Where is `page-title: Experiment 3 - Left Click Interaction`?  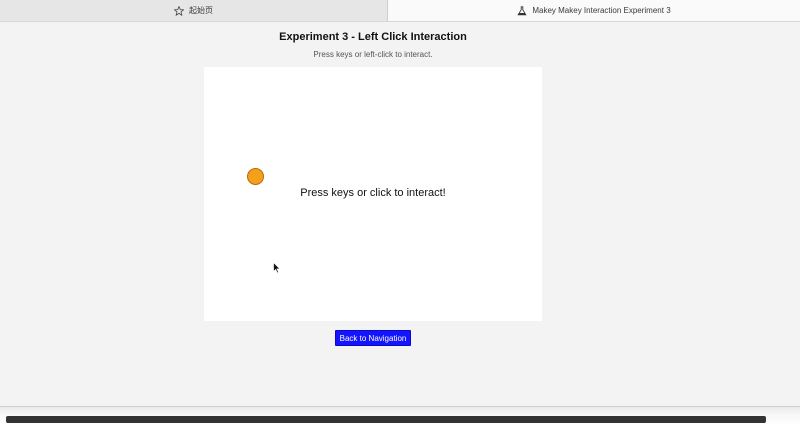
page-title: Experiment 3 - Left Click Interaction is located at coordinates (373, 37).